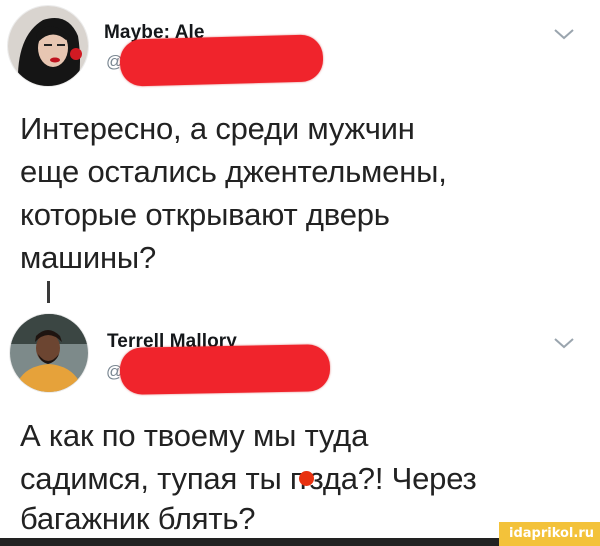 The image size is (600, 546). I want to click on avatar-tweet2, so click(49, 353).